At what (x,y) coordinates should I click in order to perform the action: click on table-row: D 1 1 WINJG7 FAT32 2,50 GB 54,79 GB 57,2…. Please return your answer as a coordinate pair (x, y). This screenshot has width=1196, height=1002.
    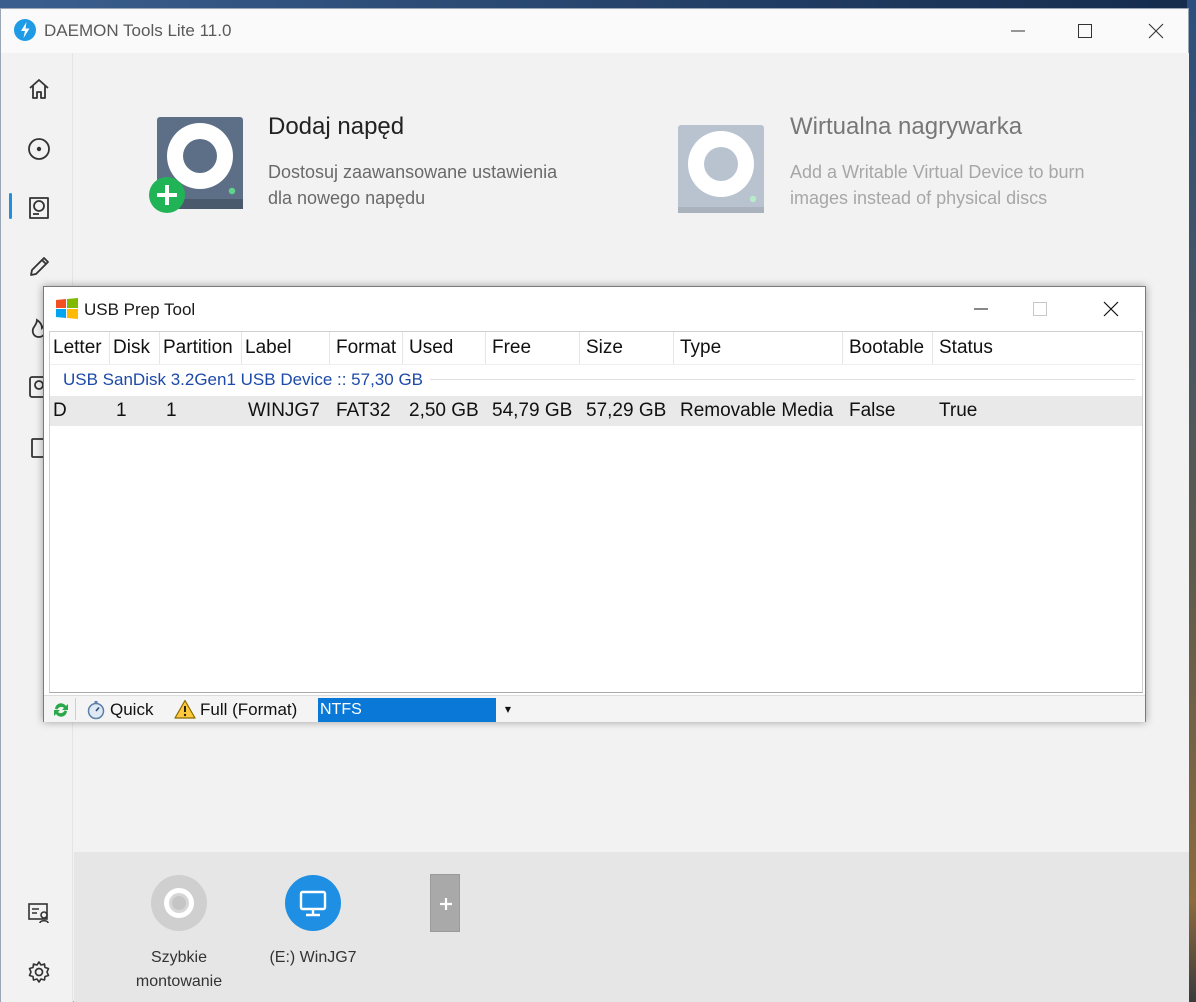
    Looking at the image, I should click on (596, 411).